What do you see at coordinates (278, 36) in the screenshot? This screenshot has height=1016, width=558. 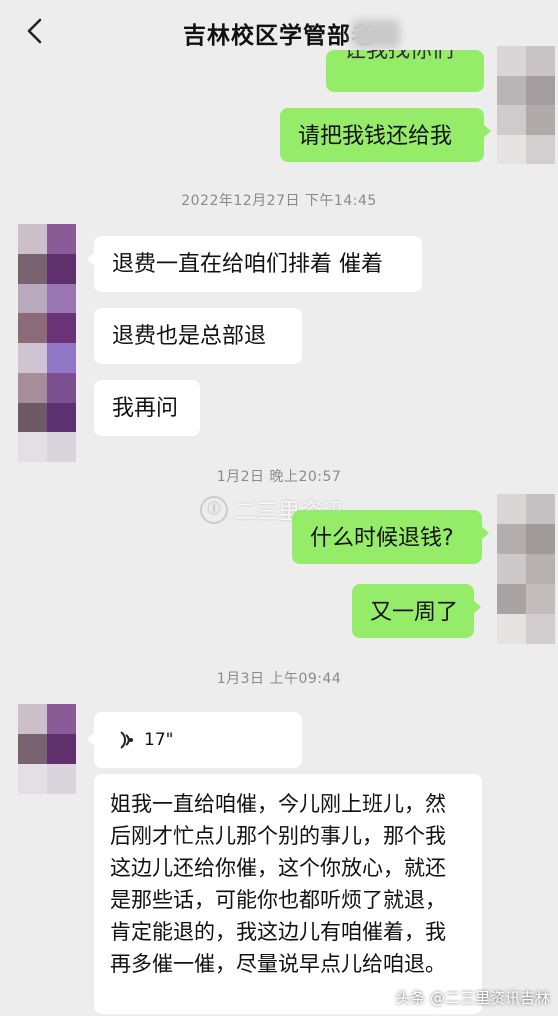 I see `chat-title: 吉林校区学管部老` at bounding box center [278, 36].